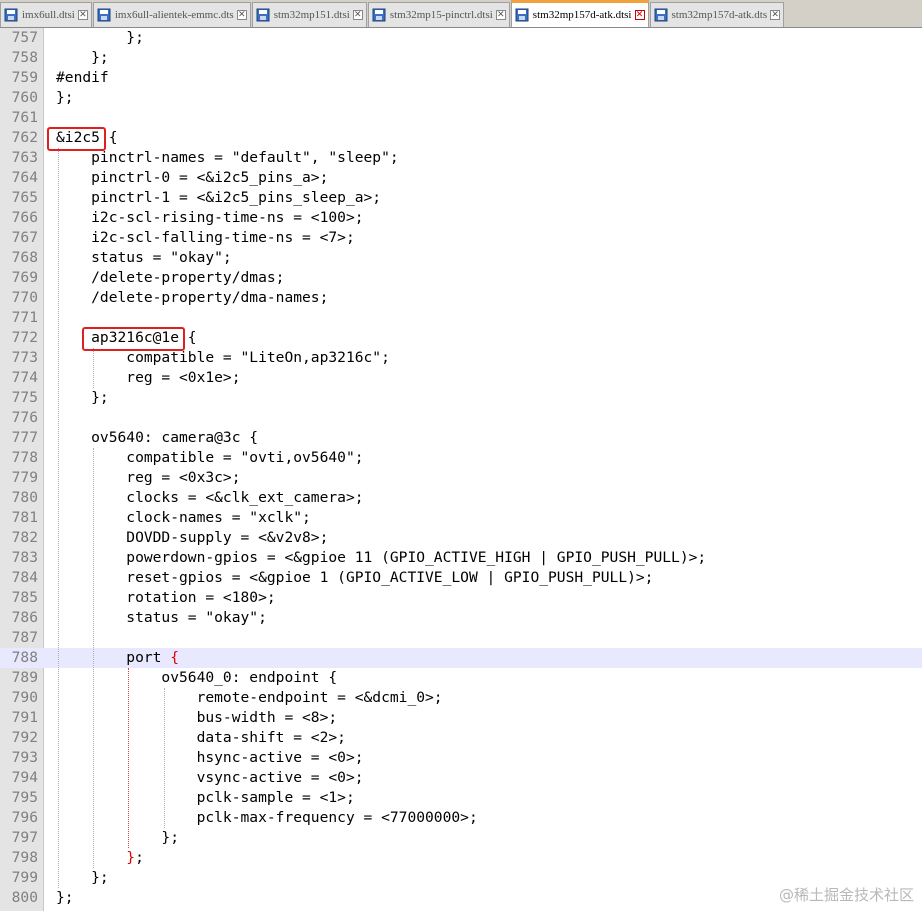 The width and height of the screenshot is (922, 911). Describe the element at coordinates (461, 38) in the screenshot. I see `code-line: 757 };` at that location.